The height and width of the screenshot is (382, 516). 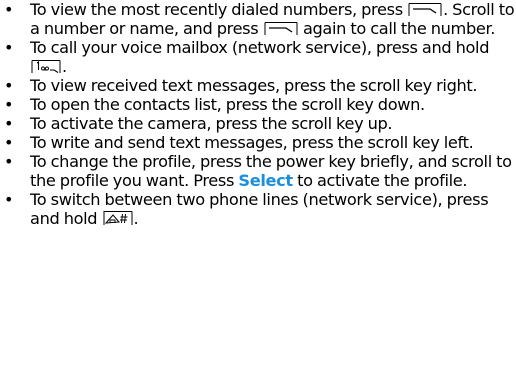 I want to click on item-text: again to call the number., so click(x=399, y=28).